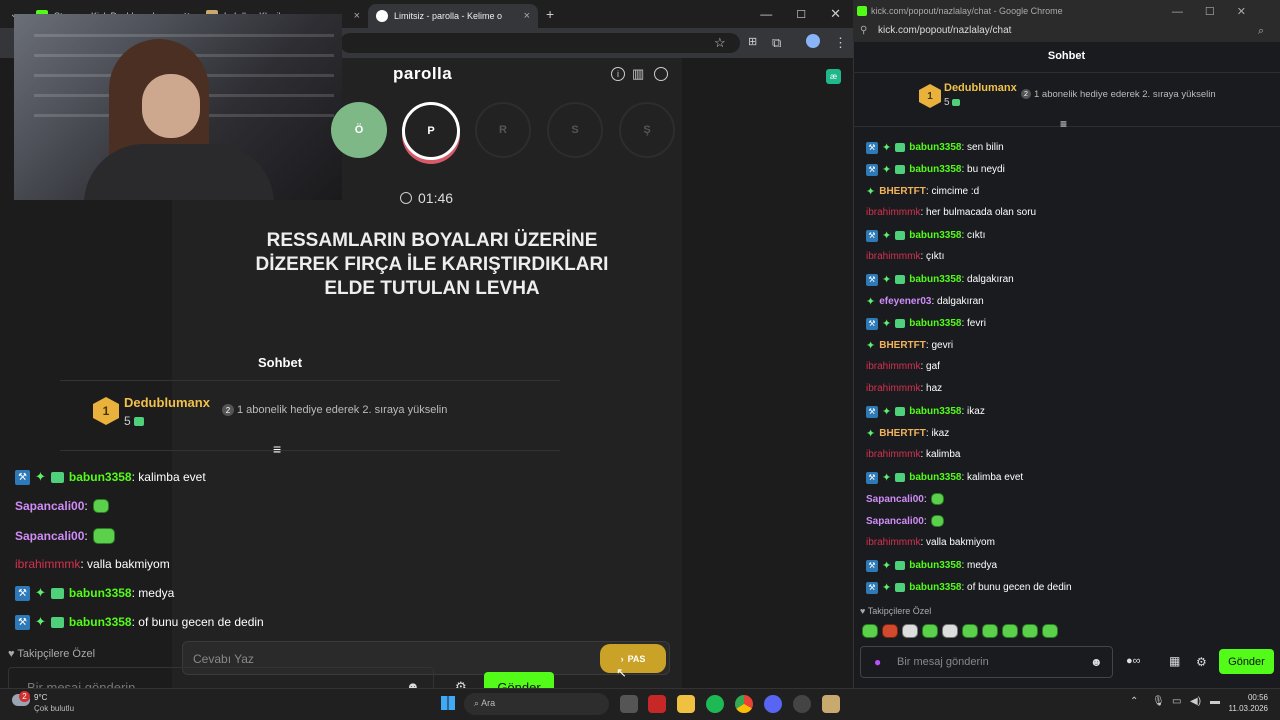 Image resolution: width=1280 pixels, height=720 pixels. Describe the element at coordinates (766, 14) in the screenshot. I see `minimize-button: —` at that location.